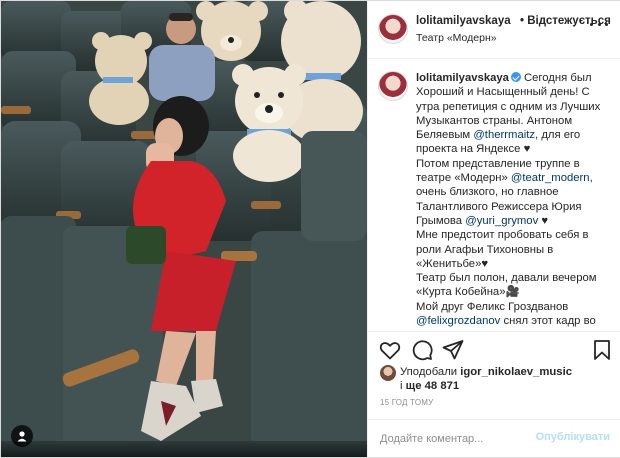 This screenshot has height=458, width=620. Describe the element at coordinates (460, 439) in the screenshot. I see `comment-input` at that location.